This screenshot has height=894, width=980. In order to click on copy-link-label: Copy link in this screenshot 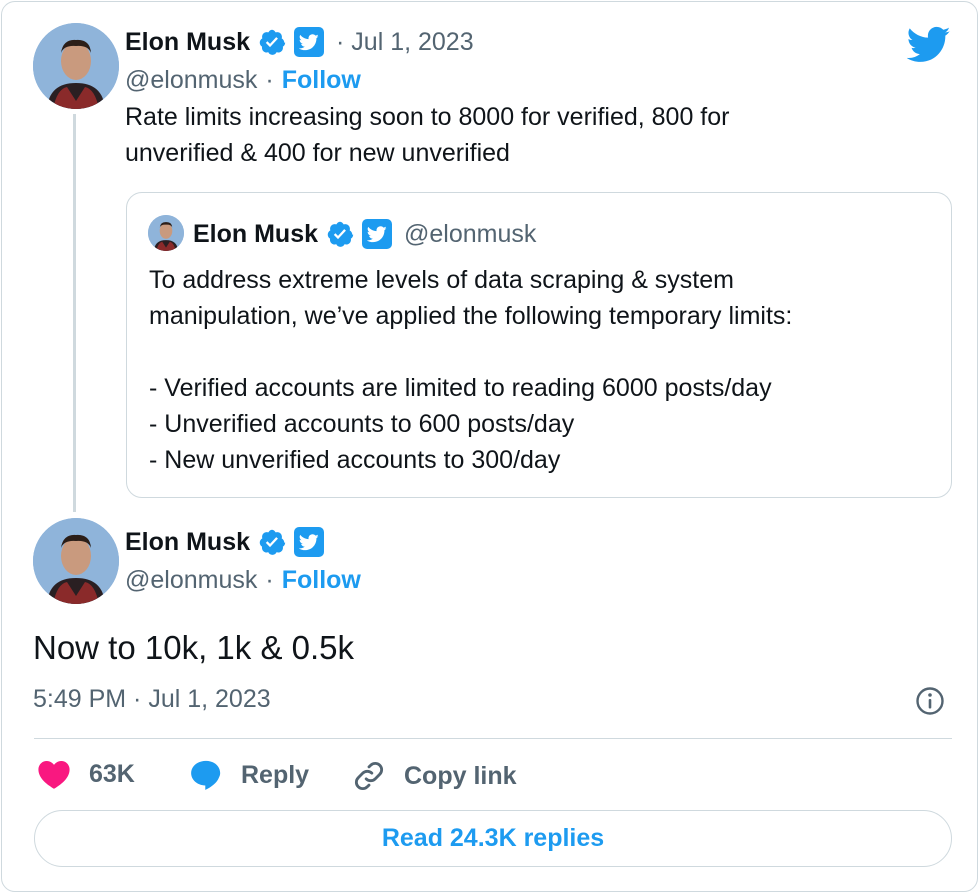, I will do `click(460, 775)`.